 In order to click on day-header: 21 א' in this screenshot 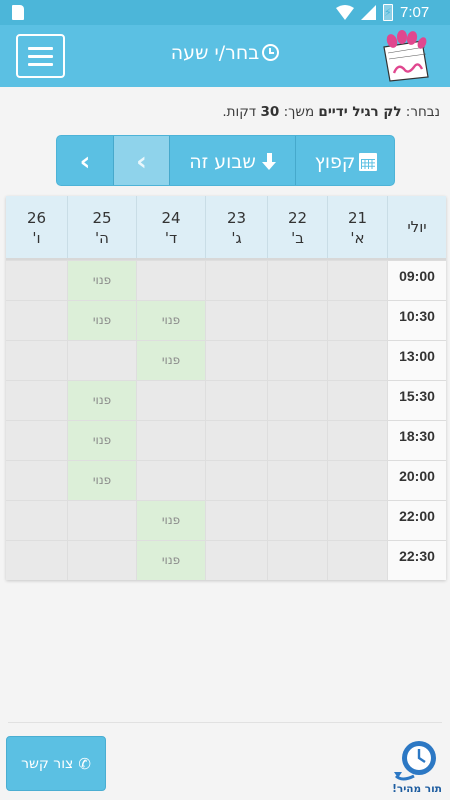, I will do `click(358, 227)`.